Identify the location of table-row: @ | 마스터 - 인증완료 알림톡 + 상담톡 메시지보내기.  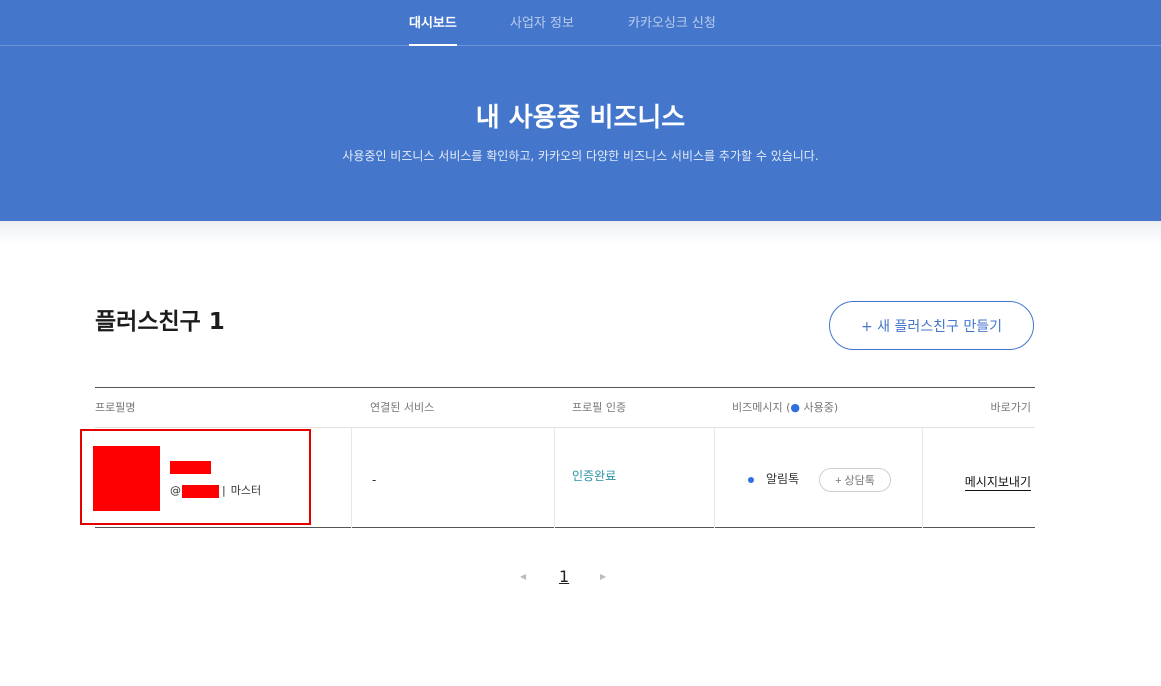
(557, 477).